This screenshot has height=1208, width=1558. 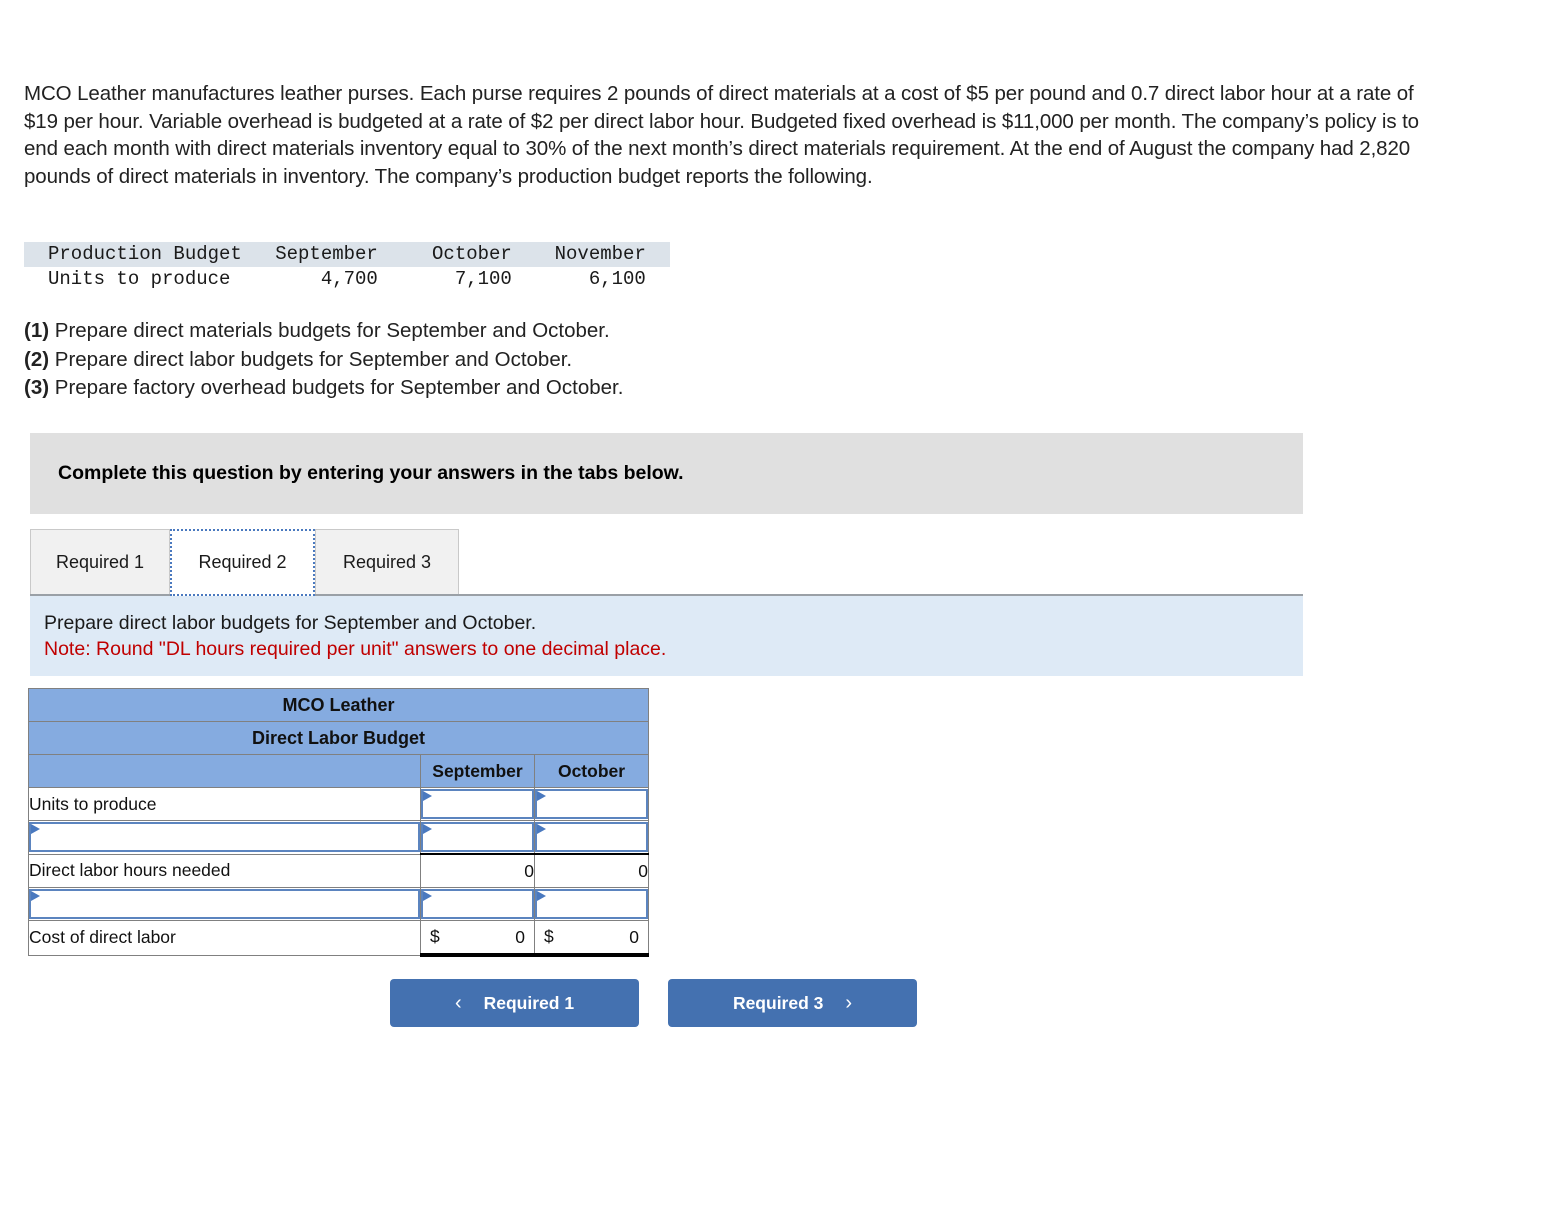 I want to click on previous-required-button: ‹ Required 1, so click(x=514, y=1003).